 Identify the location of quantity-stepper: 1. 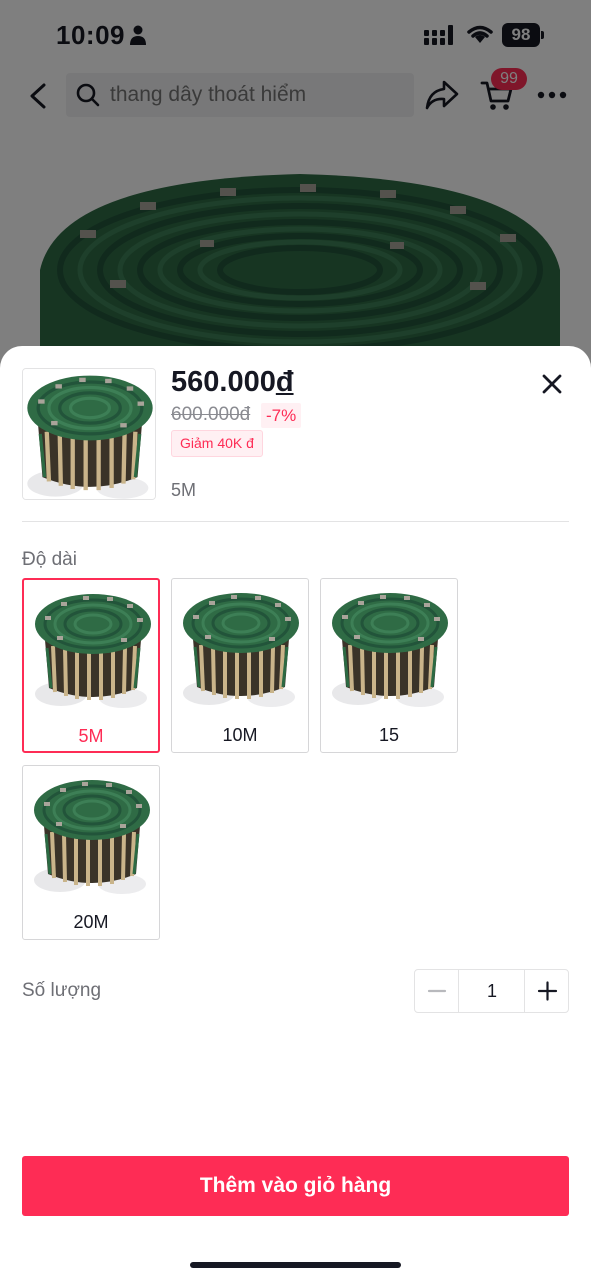
(491, 991).